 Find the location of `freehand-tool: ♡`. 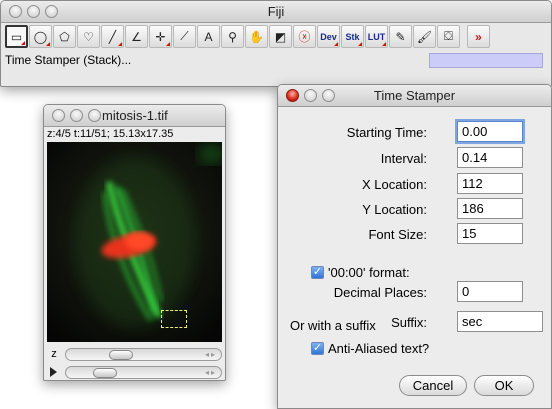

freehand-tool: ♡ is located at coordinates (88, 36).